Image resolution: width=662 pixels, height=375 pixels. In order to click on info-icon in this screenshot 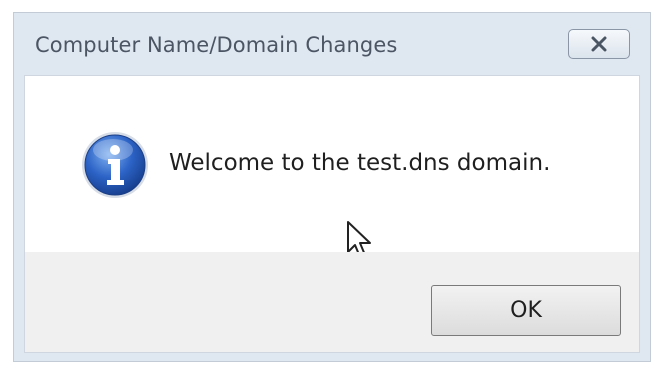, I will do `click(115, 165)`.